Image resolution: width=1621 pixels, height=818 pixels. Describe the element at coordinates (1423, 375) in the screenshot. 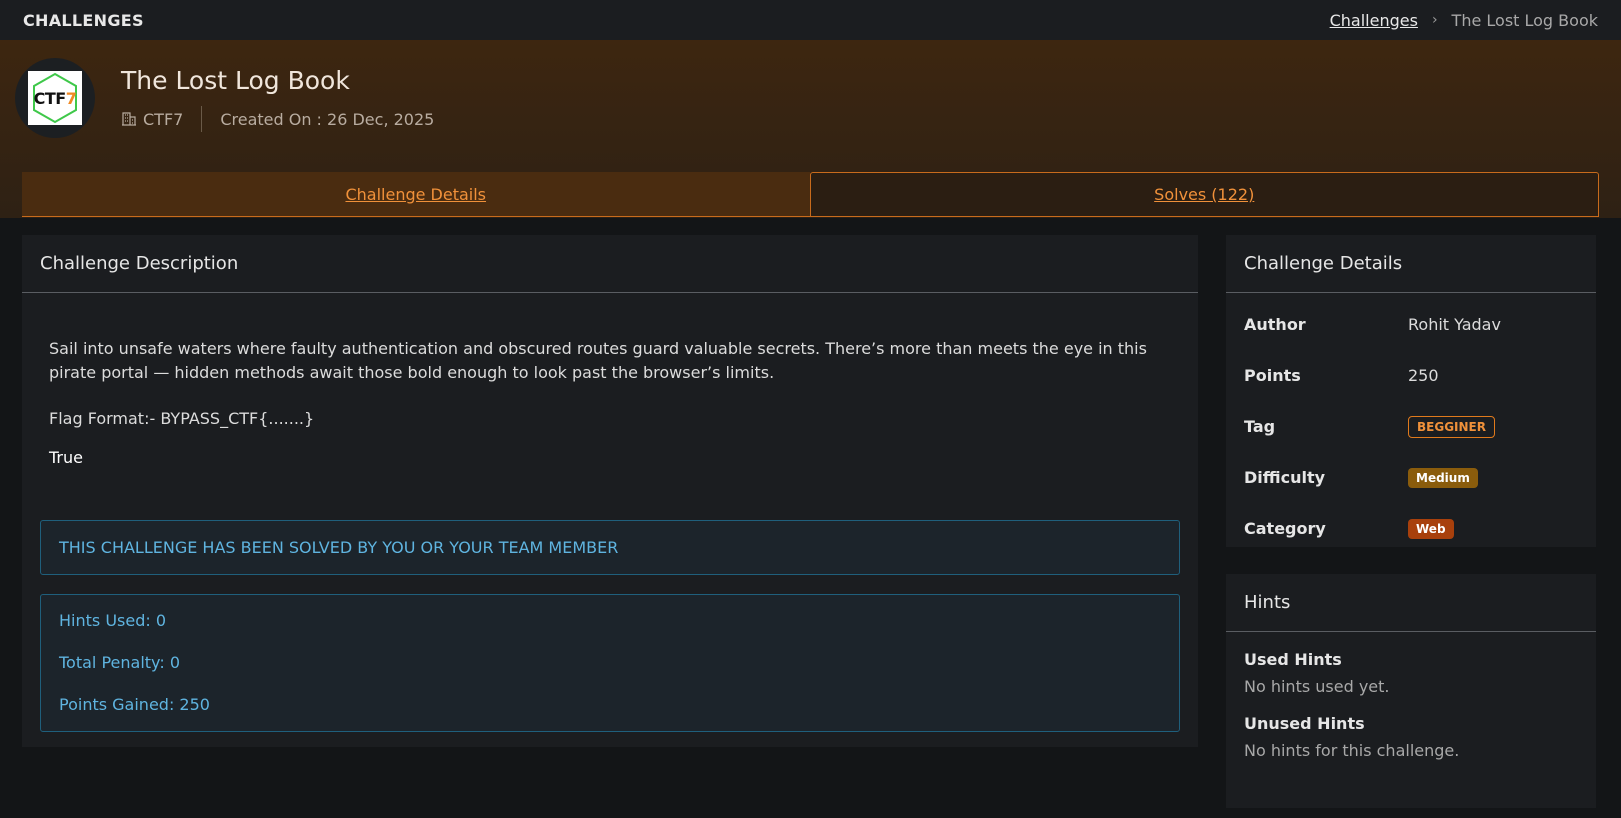

I see `points-value: 250` at that location.